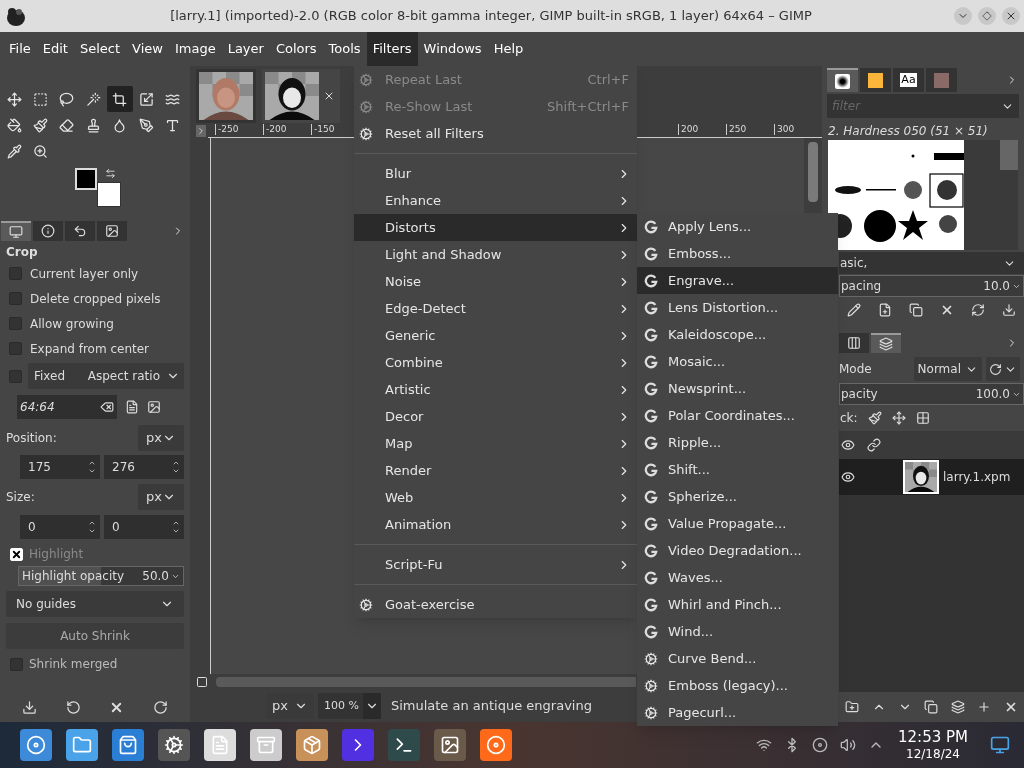 The image size is (1024, 768). Describe the element at coordinates (908, 80) in the screenshot. I see `dock-tab: Aa` at that location.